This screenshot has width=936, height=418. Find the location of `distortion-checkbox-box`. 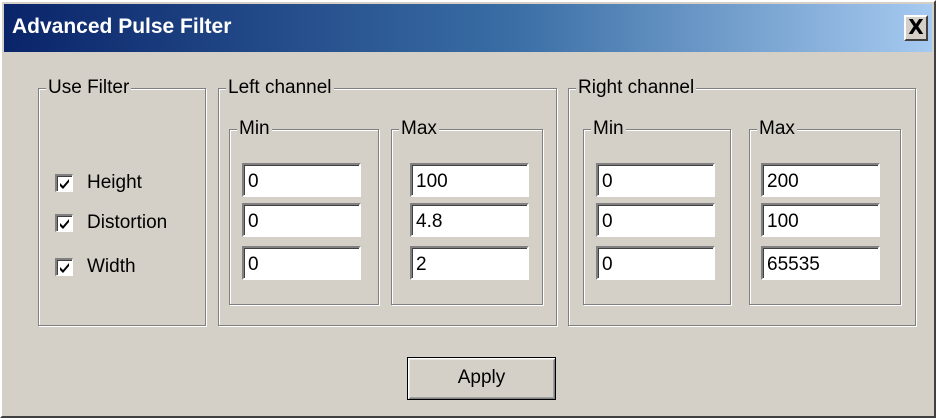

distortion-checkbox-box is located at coordinates (64, 223).